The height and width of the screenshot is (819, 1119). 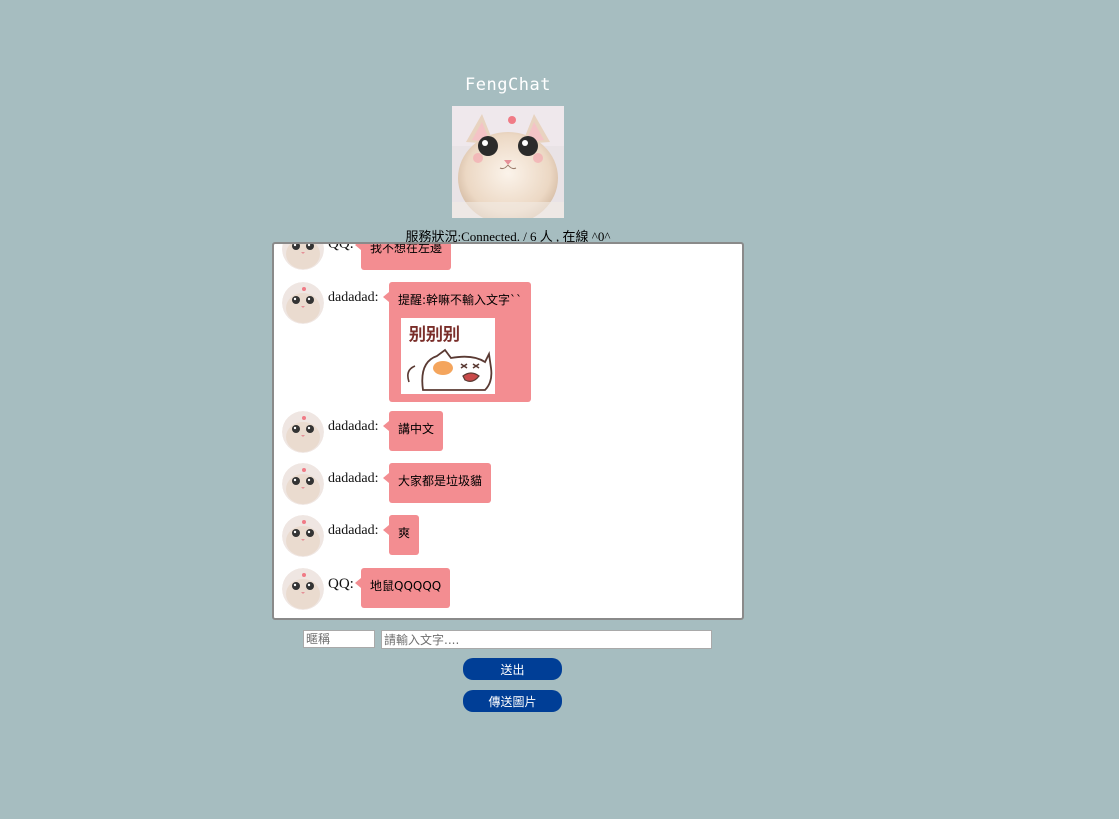 I want to click on message-input, so click(x=546, y=639).